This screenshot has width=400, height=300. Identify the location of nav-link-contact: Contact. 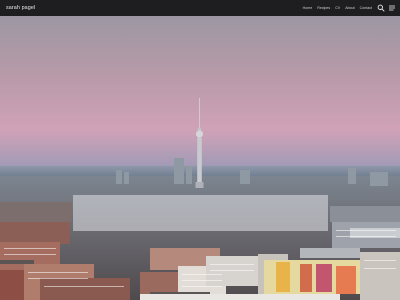
(366, 8).